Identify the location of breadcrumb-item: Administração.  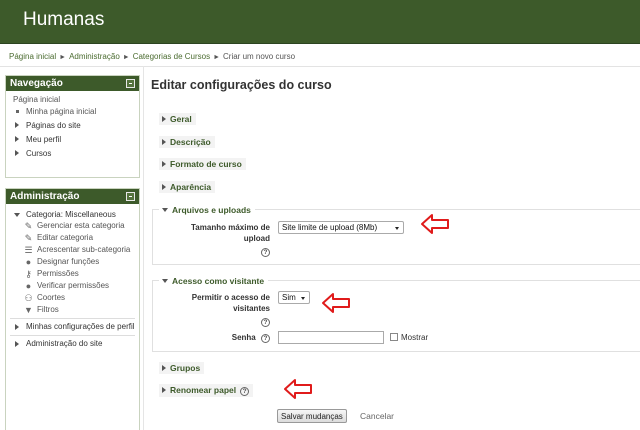
(94, 56).